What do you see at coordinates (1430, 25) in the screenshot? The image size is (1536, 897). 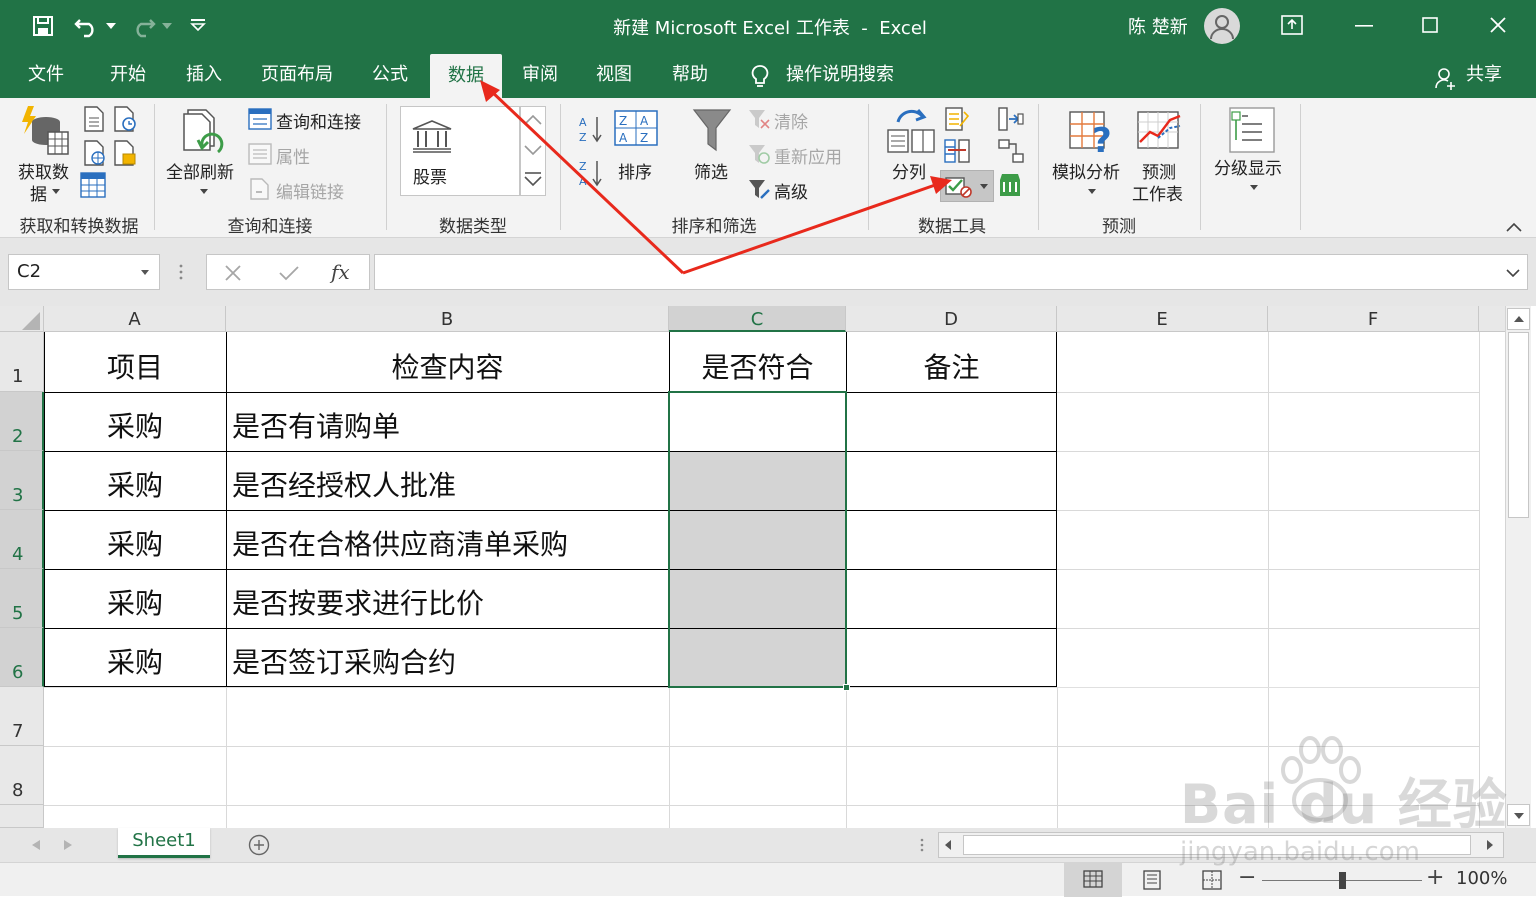 I see `maximize-icon` at bounding box center [1430, 25].